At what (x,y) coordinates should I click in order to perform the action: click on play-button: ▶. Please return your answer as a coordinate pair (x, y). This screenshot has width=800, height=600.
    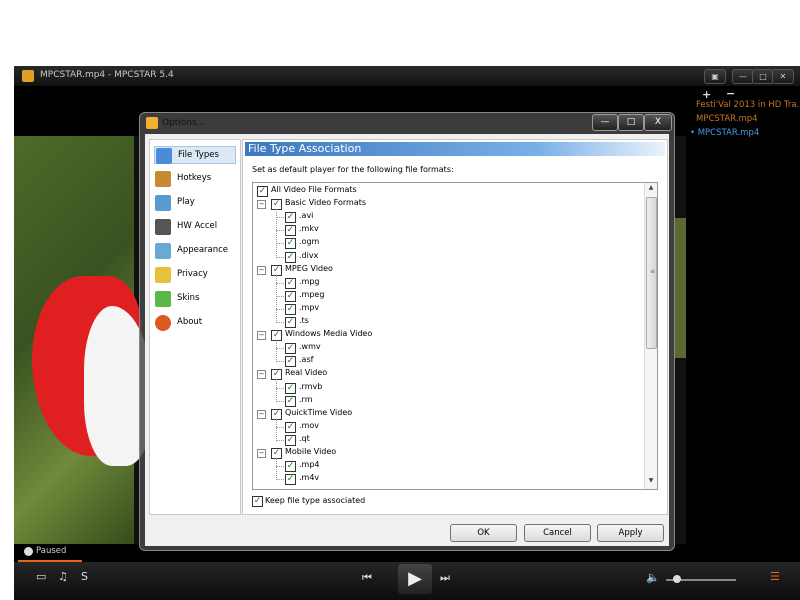
    Looking at the image, I should click on (415, 579).